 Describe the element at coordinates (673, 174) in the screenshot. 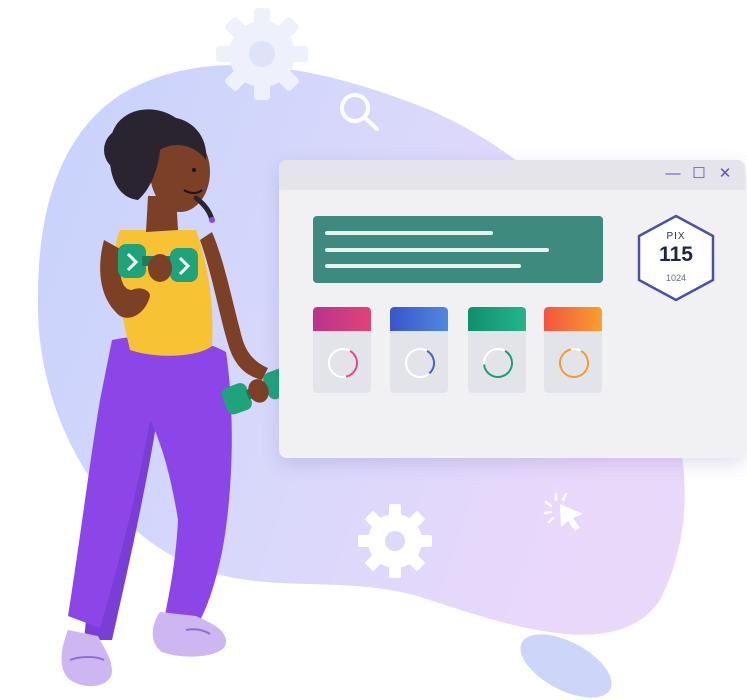

I see `minimize-icon: —` at that location.